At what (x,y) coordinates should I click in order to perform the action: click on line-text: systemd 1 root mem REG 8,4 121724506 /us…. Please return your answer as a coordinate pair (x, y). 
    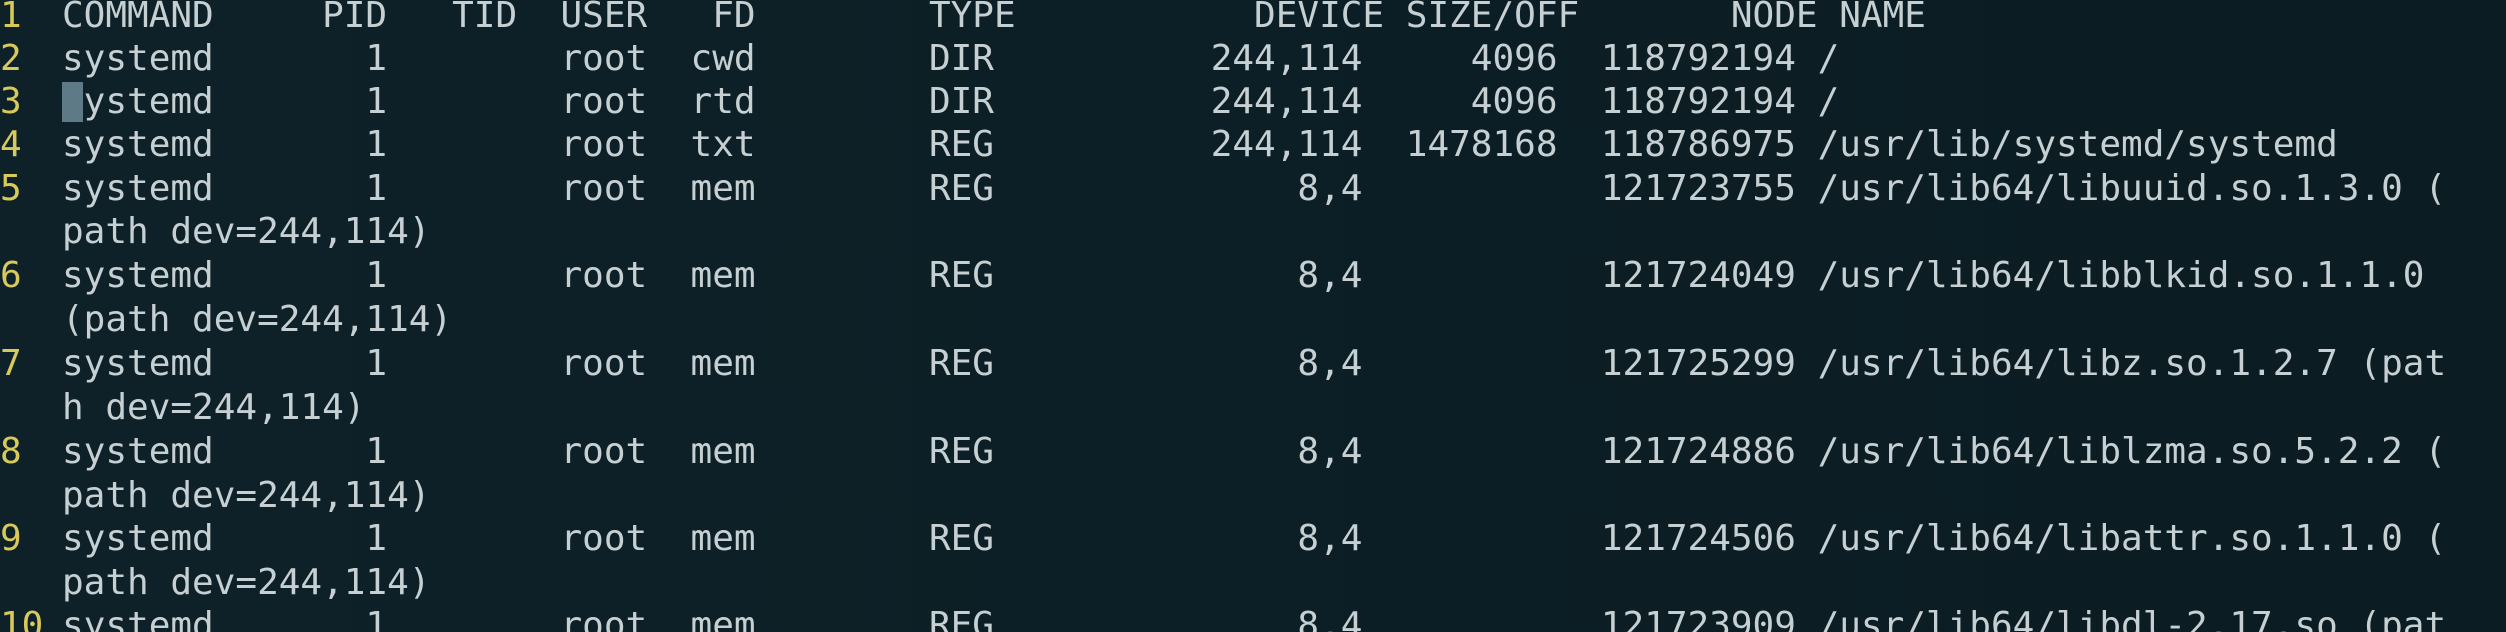
    Looking at the image, I should click on (1254, 538).